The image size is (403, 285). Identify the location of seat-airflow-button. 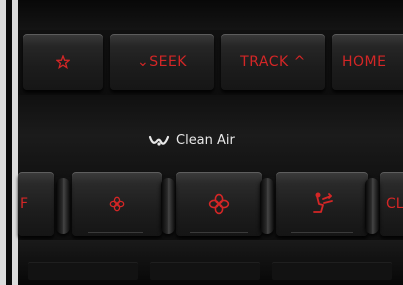
(322, 204).